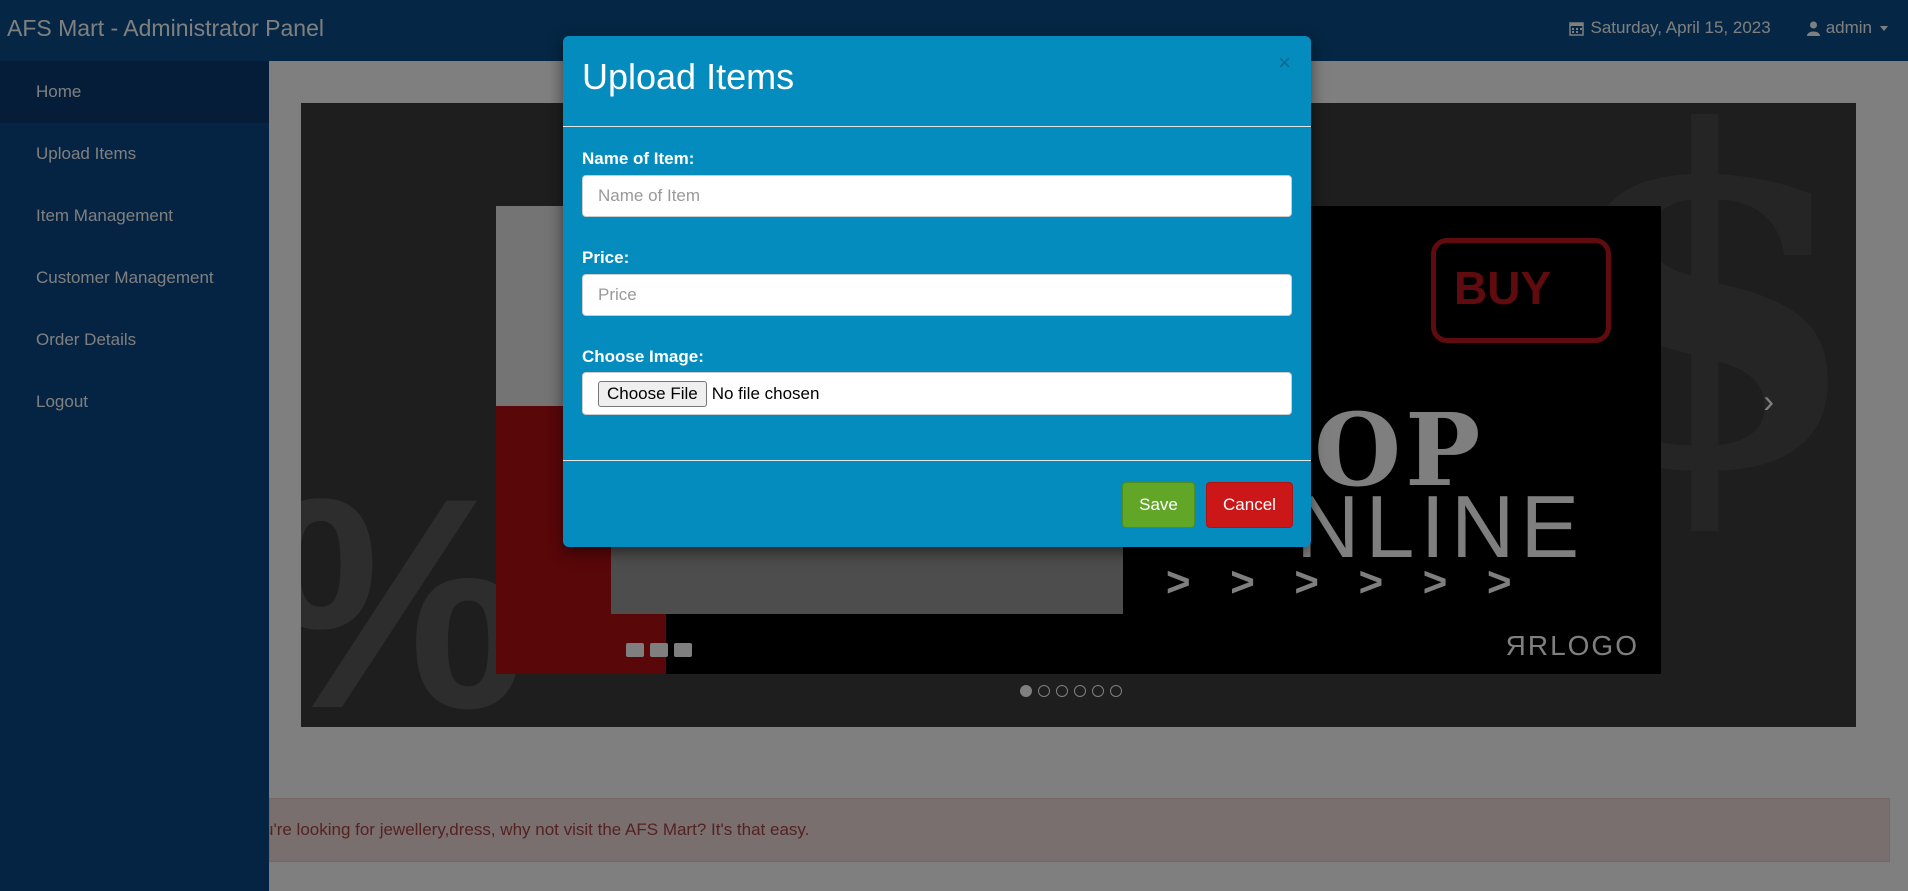  What do you see at coordinates (937, 196) in the screenshot?
I see `item-name-input` at bounding box center [937, 196].